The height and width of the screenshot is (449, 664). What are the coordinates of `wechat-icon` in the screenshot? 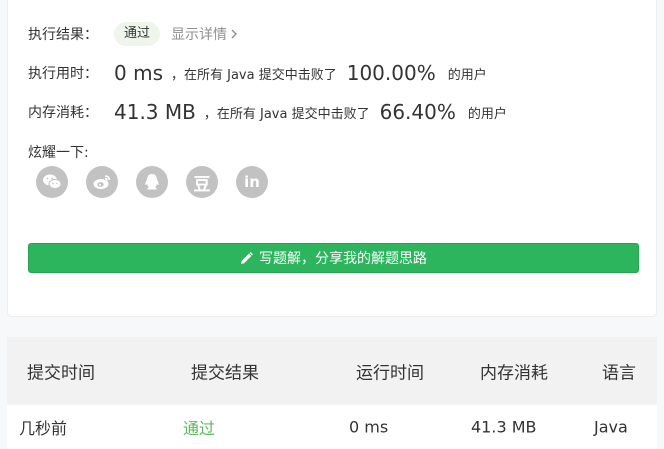 It's located at (52, 182).